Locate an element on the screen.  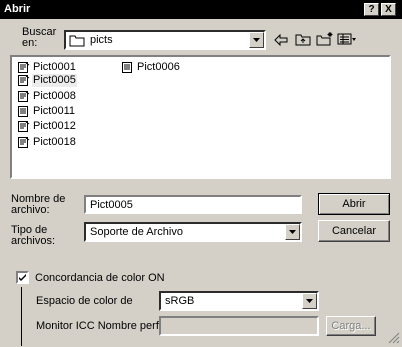
filetype-label-line2: archivos: is located at coordinates (33, 241).